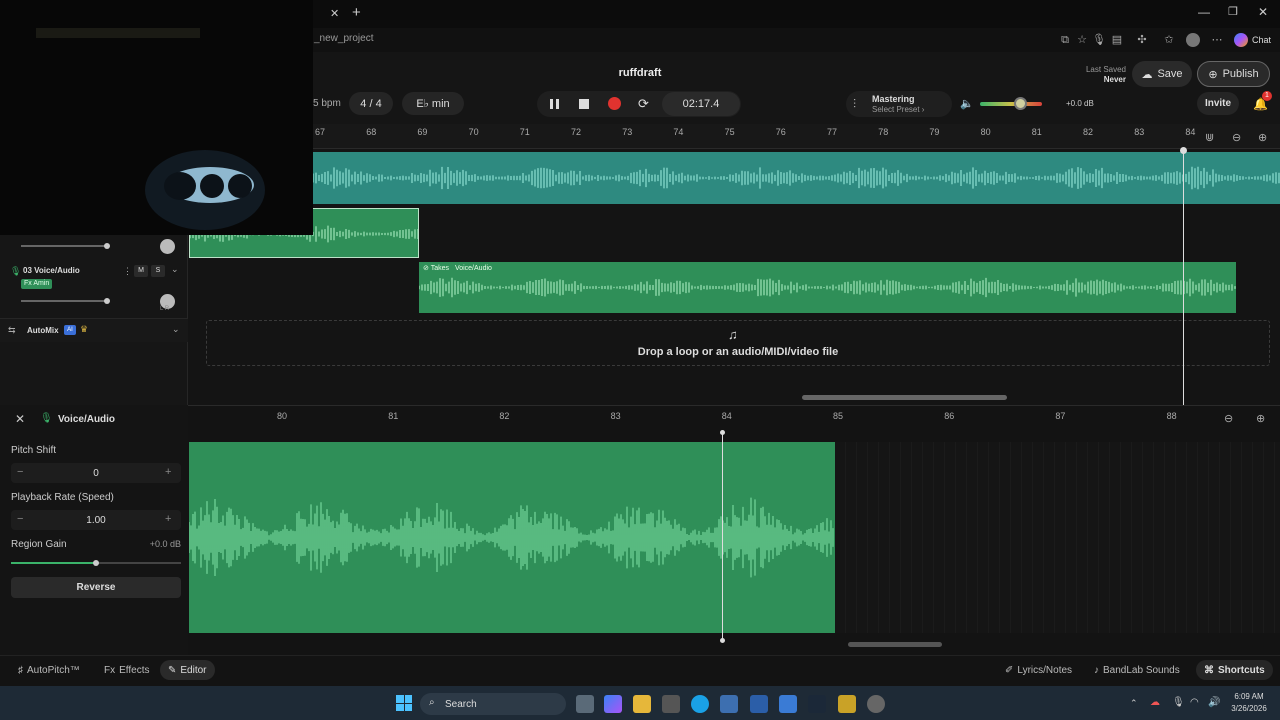 The width and height of the screenshot is (1280, 720). I want to click on rate-decrease-button: −, so click(20, 519).